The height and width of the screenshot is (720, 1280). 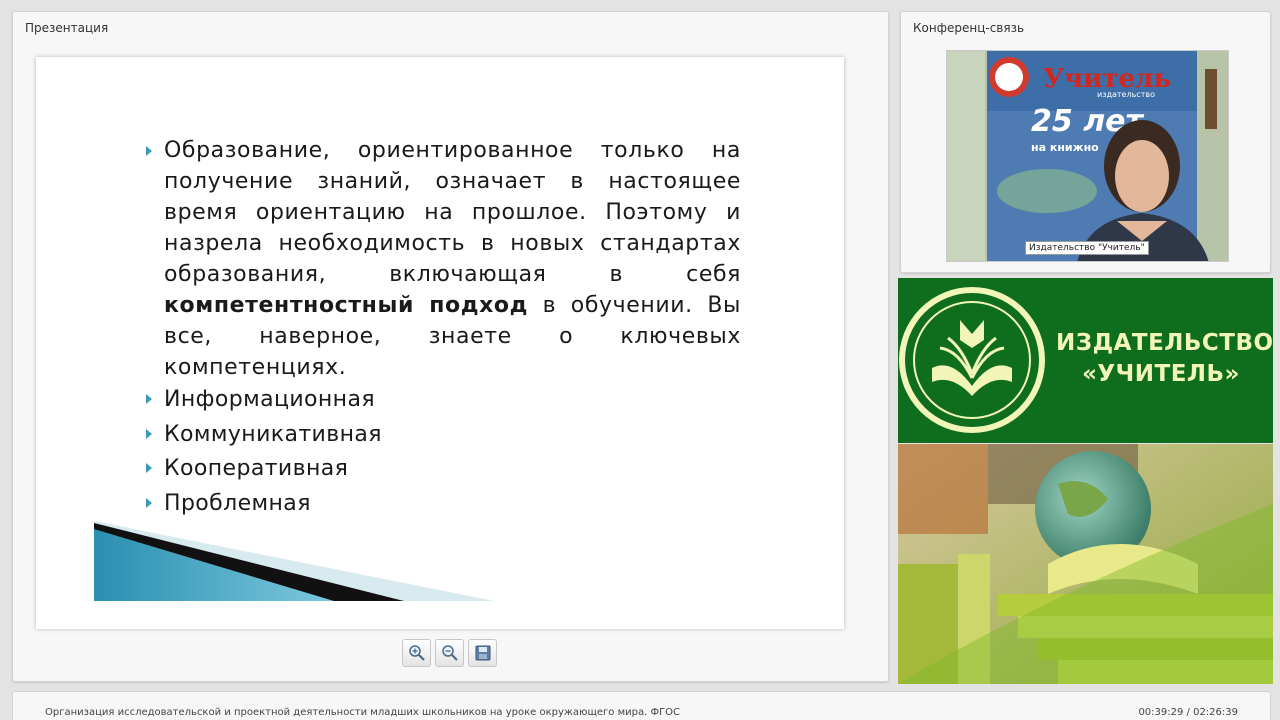 What do you see at coordinates (273, 434) in the screenshot?
I see `list-item-label: Коммуникативная` at bounding box center [273, 434].